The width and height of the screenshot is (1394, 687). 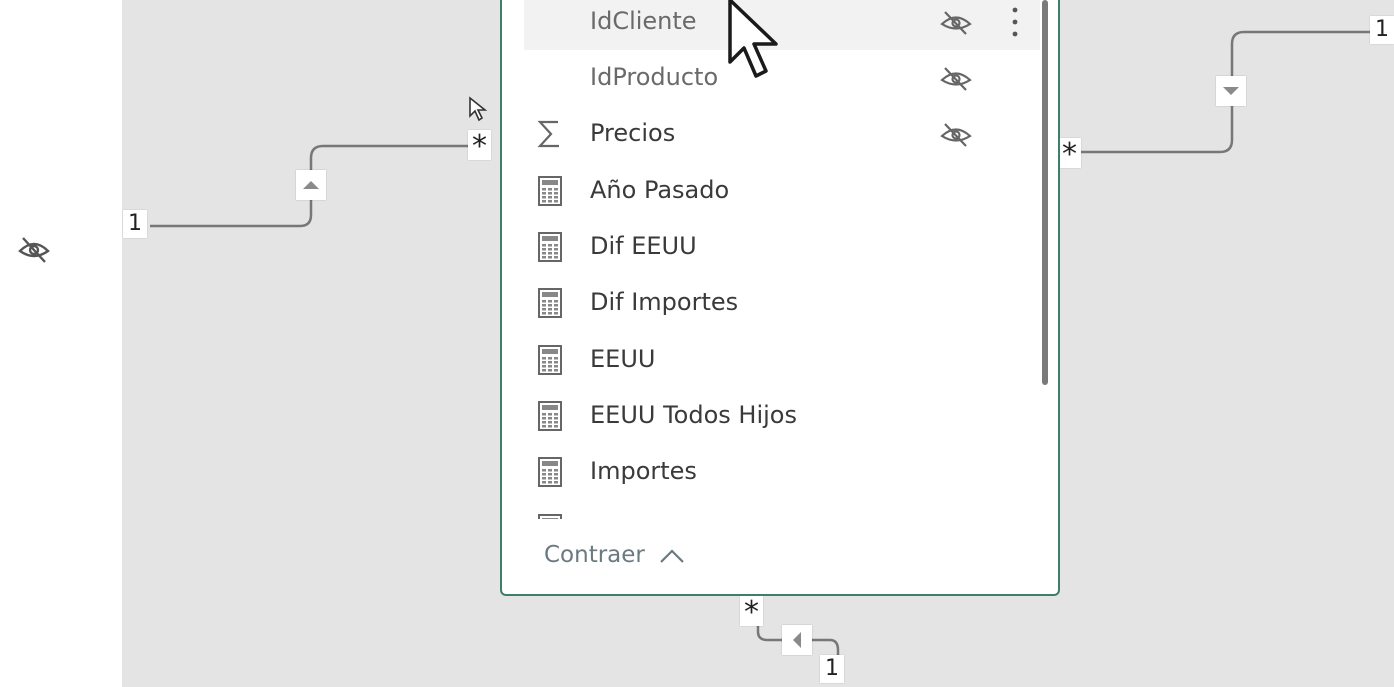 What do you see at coordinates (660, 190) in the screenshot?
I see `field-name: Año Pasado` at bounding box center [660, 190].